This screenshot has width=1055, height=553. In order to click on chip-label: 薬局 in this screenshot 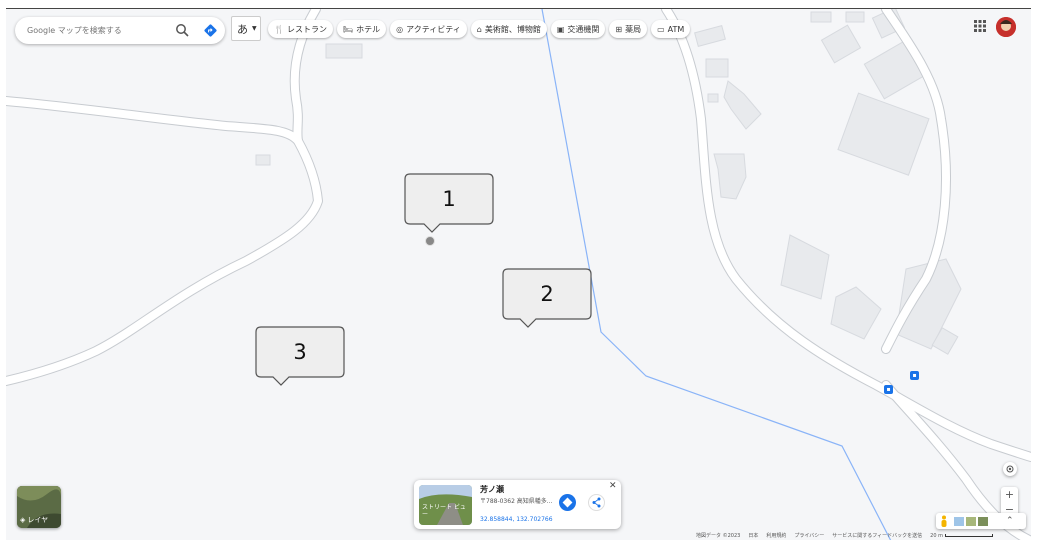, I will do `click(633, 29)`.